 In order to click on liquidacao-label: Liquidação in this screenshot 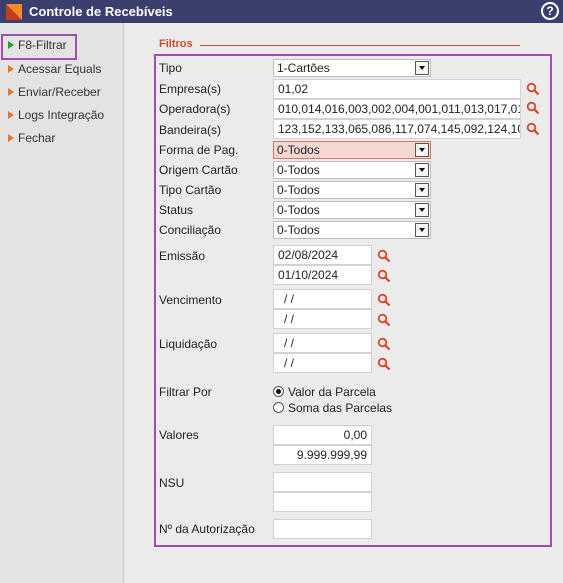, I will do `click(188, 344)`.